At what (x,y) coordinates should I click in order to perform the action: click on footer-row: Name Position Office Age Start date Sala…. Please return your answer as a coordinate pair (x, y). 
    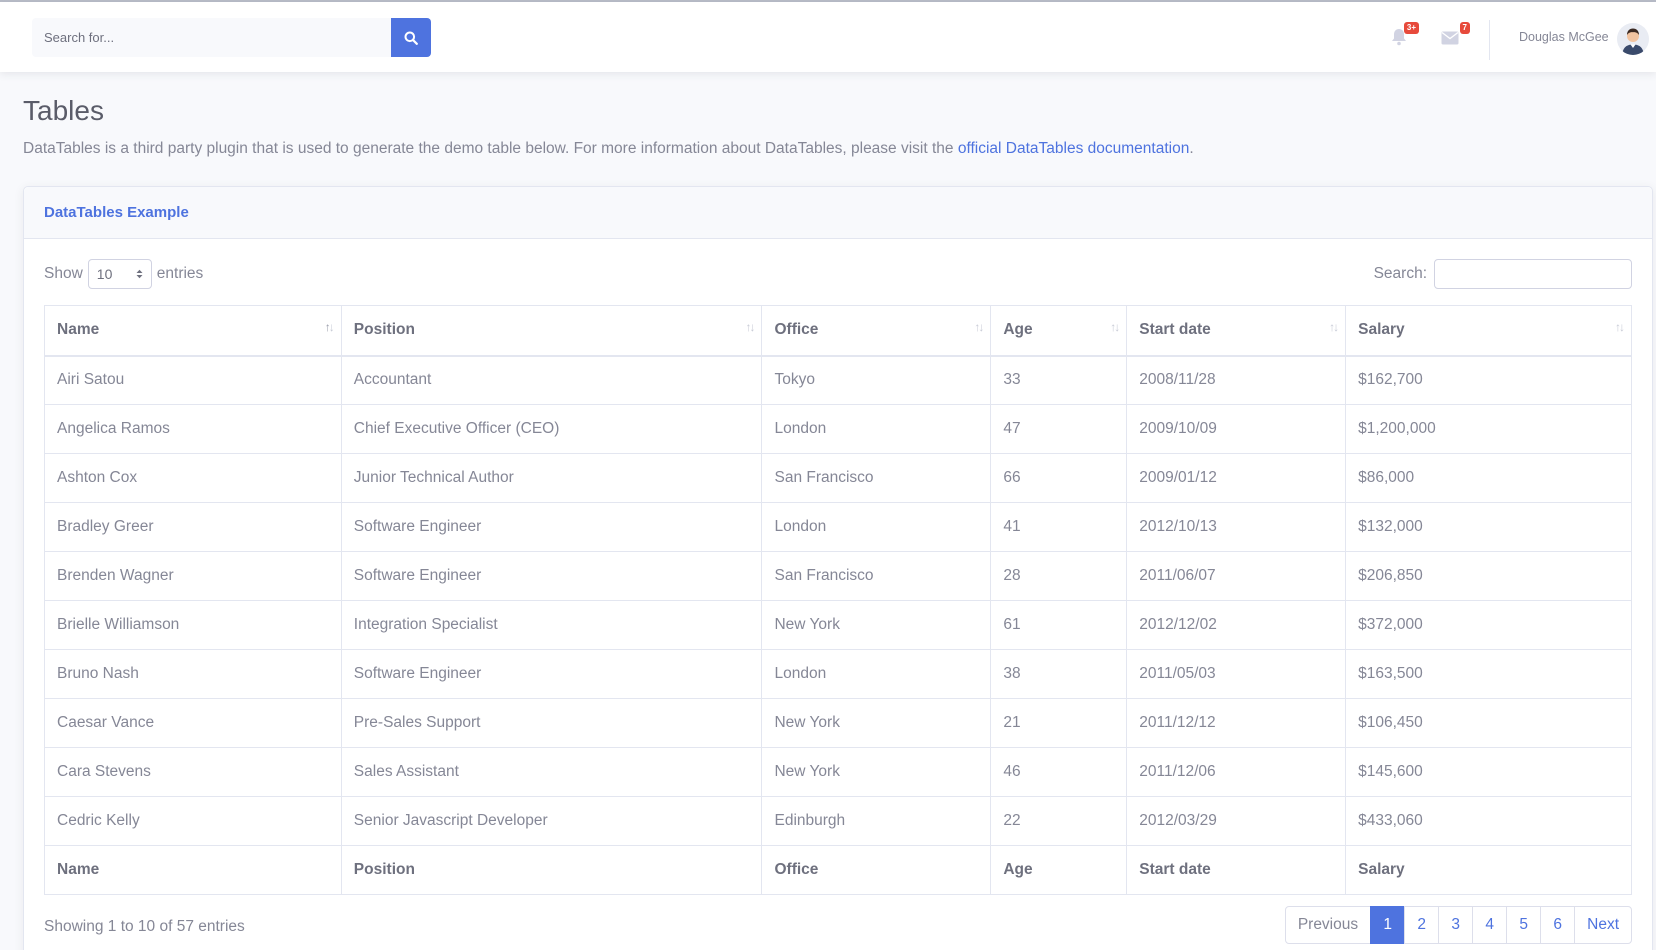
    Looking at the image, I should click on (838, 870).